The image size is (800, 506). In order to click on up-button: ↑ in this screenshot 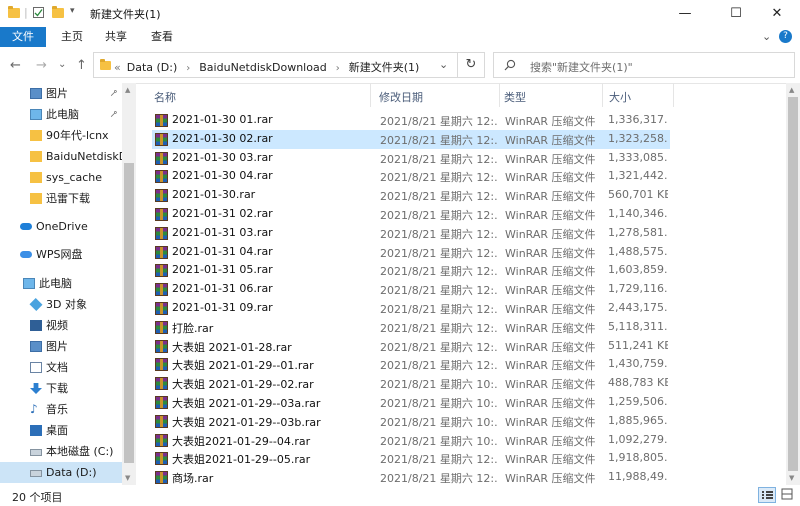, I will do `click(81, 65)`.